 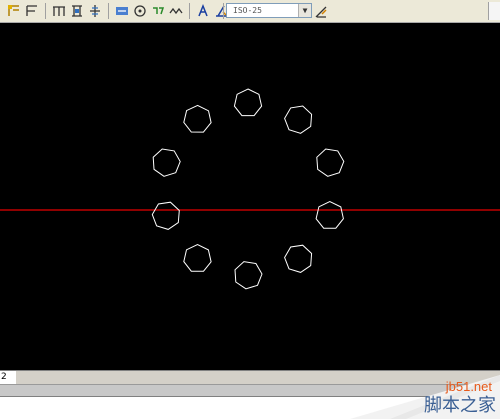 I want to click on dim-style-value: ISO-25, so click(x=247, y=10).